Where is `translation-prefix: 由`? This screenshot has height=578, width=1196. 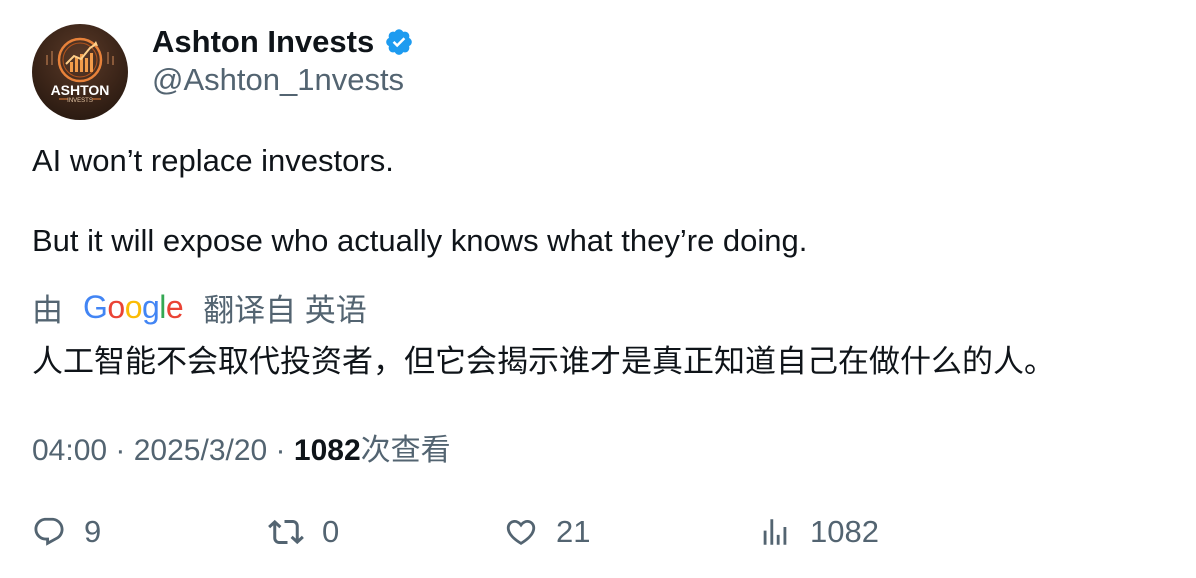
translation-prefix: 由 is located at coordinates (47, 310).